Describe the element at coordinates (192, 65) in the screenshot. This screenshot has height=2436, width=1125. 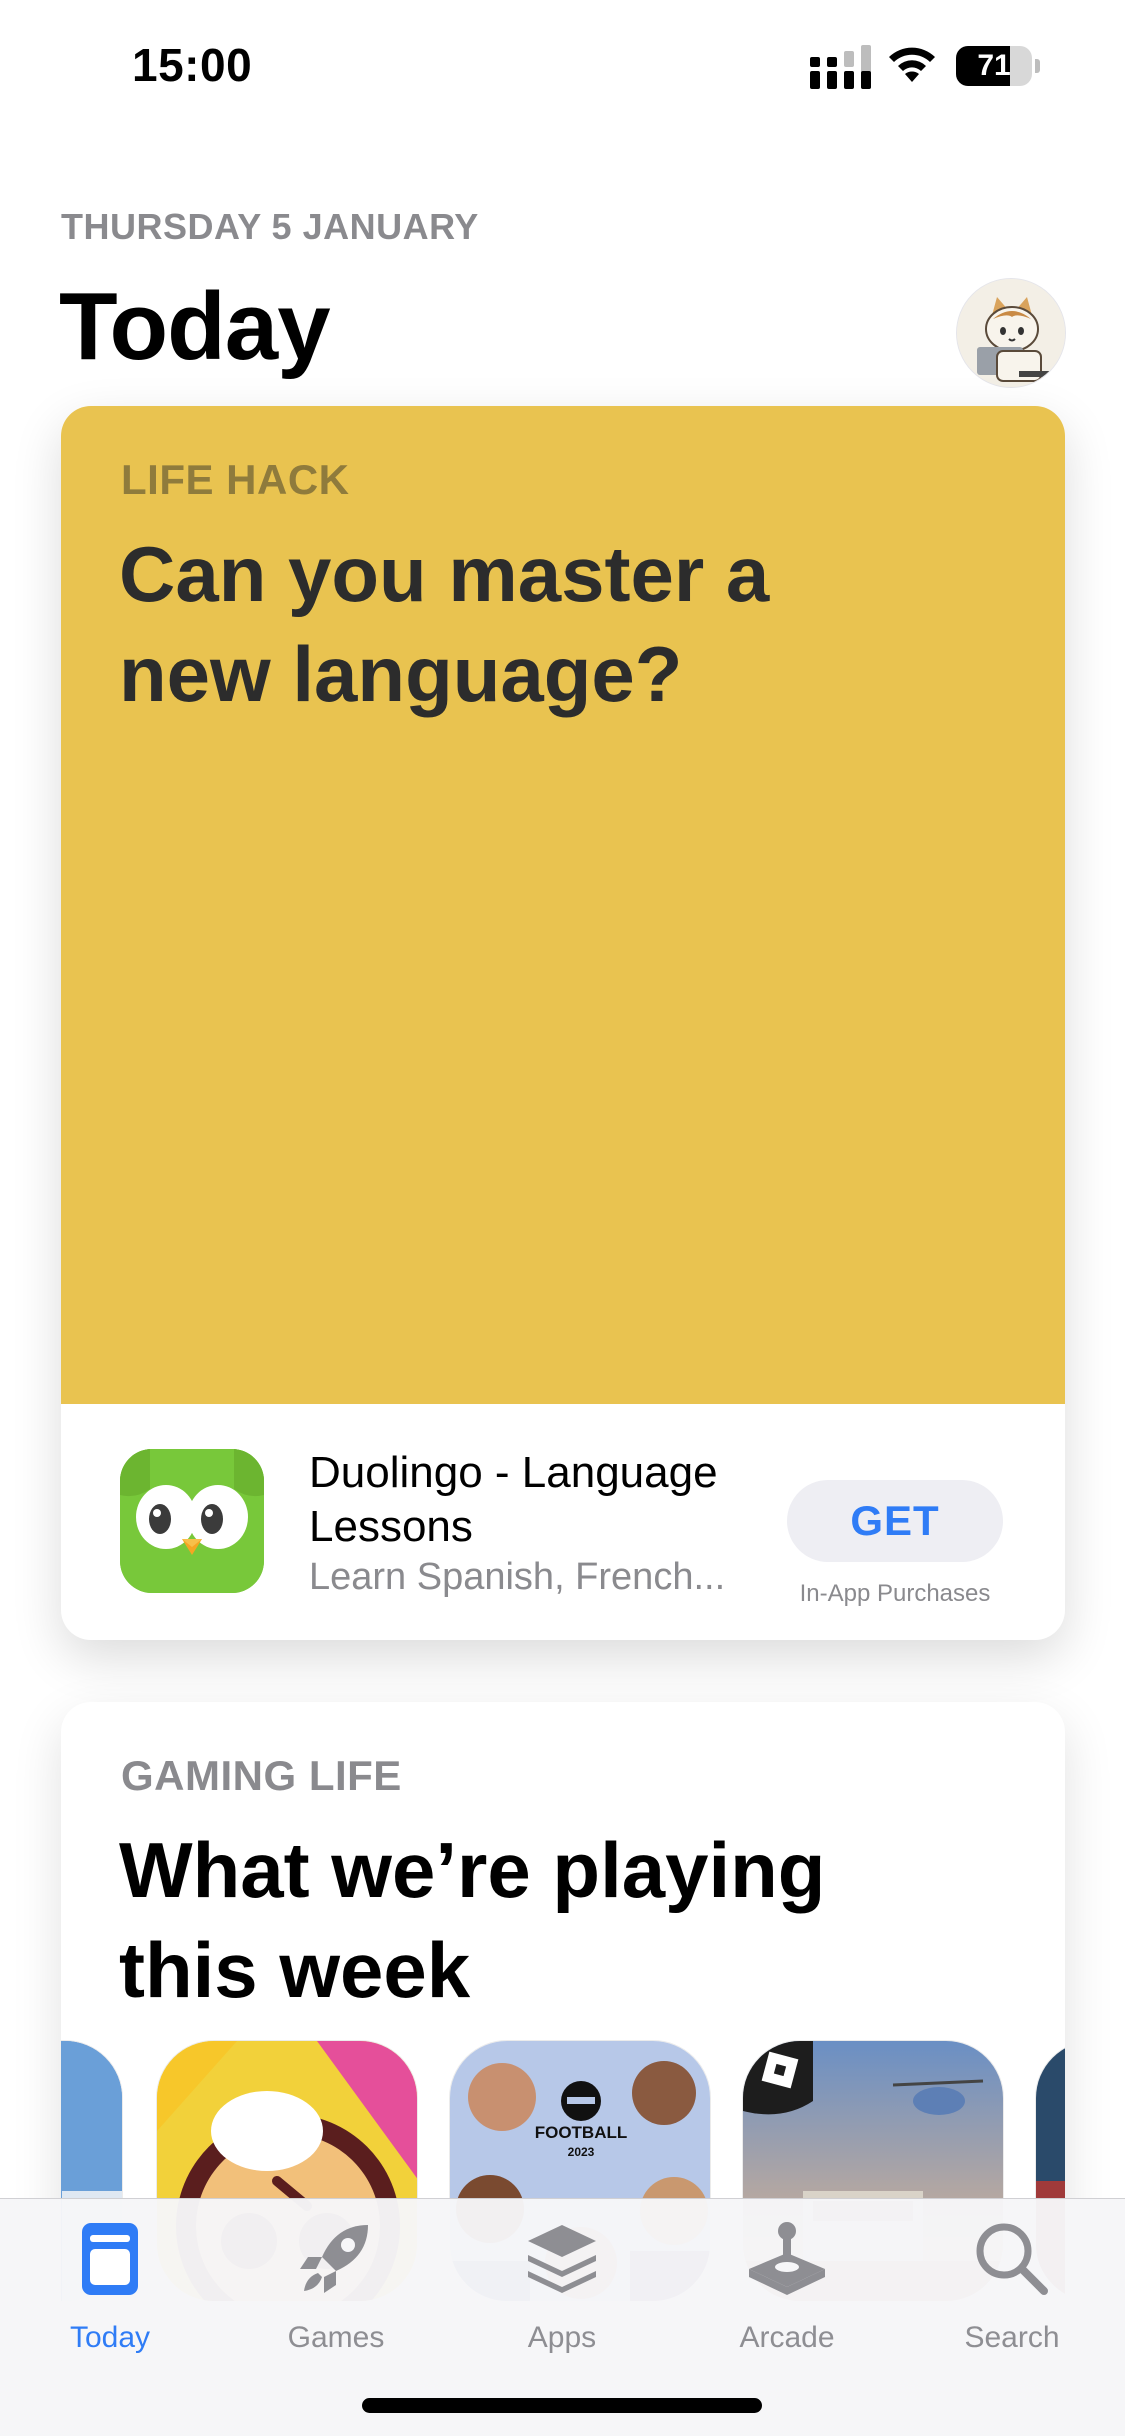
I see `status-time: 15:00` at that location.